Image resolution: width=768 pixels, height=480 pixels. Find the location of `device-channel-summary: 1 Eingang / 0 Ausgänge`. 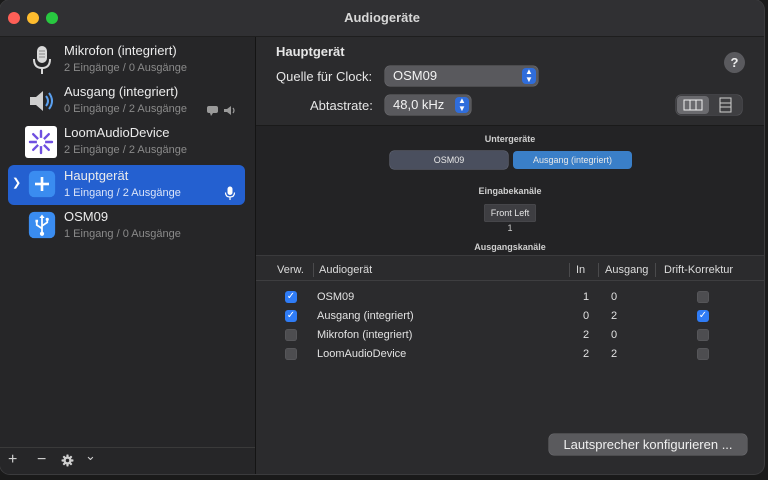

device-channel-summary: 1 Eingang / 0 Ausgänge is located at coordinates (122, 234).